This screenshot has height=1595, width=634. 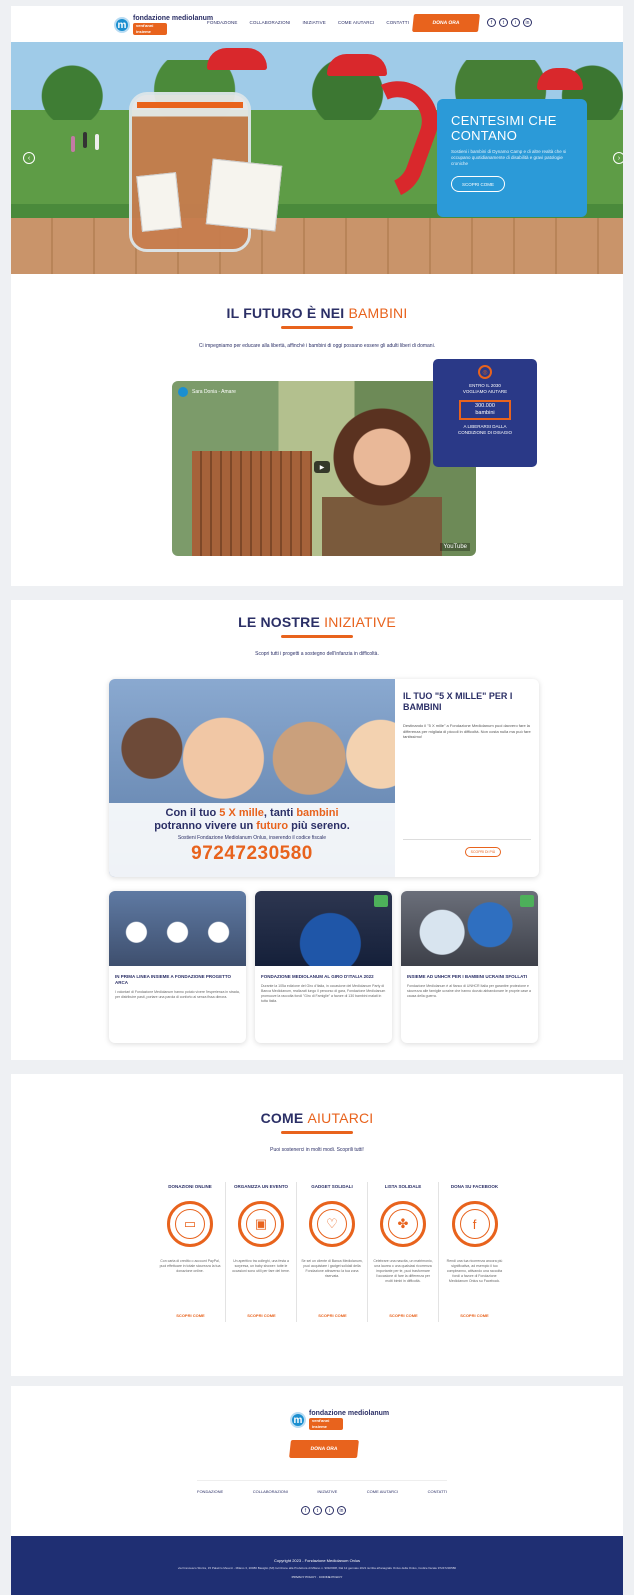 What do you see at coordinates (483, 852) in the screenshot?
I see `featured-more-button: SCOPRI DI PIÙ` at bounding box center [483, 852].